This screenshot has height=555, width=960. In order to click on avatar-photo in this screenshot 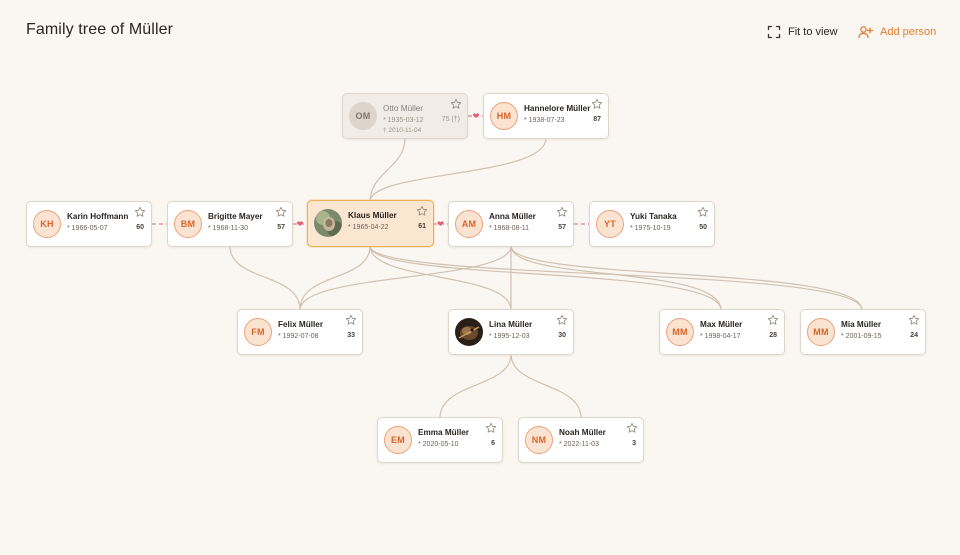, I will do `click(328, 223)`.